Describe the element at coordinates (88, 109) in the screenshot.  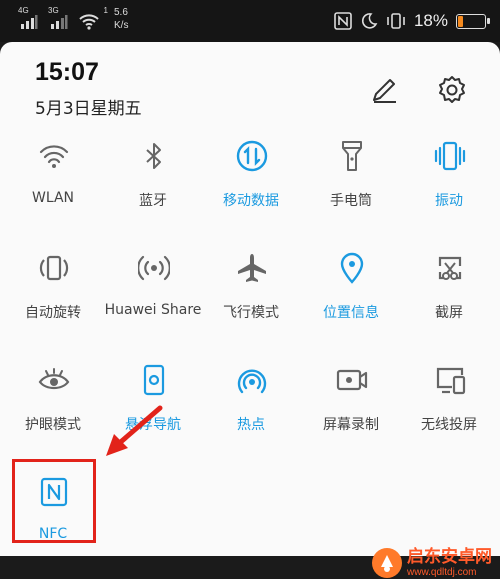
I see `clock-date: 5月3日星期五` at that location.